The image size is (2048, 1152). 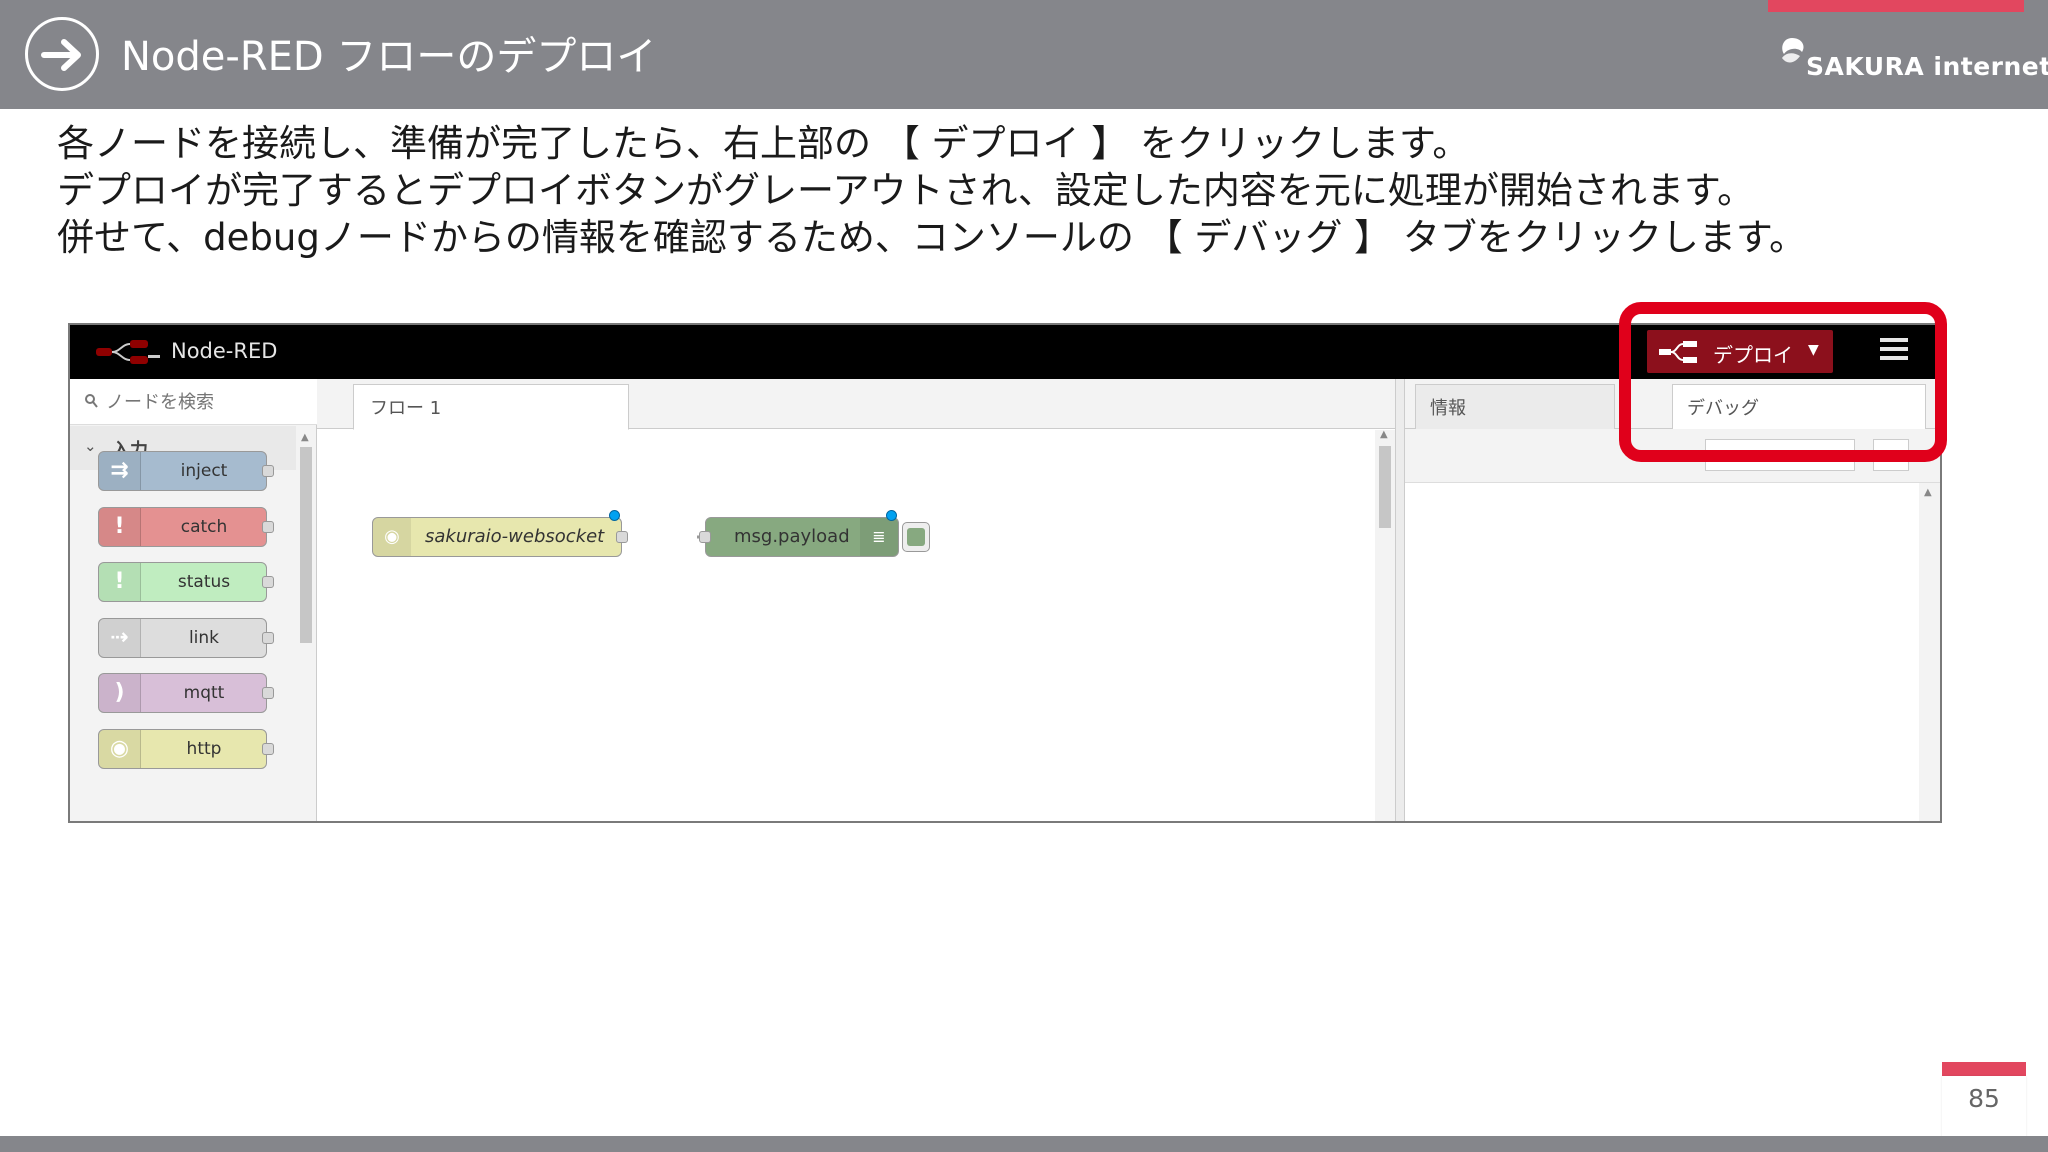 What do you see at coordinates (1896, 6) in the screenshot?
I see `accent-stripe` at bounding box center [1896, 6].